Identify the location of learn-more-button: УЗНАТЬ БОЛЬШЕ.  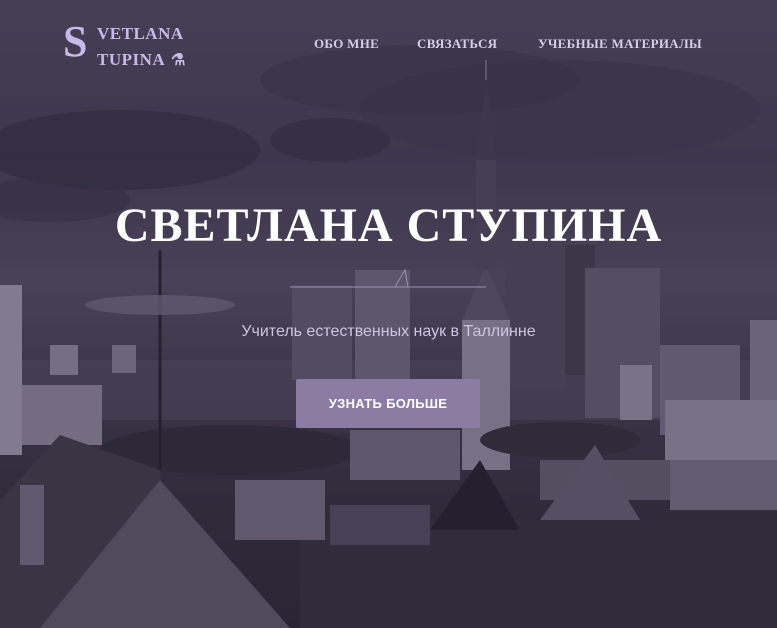
(388, 403).